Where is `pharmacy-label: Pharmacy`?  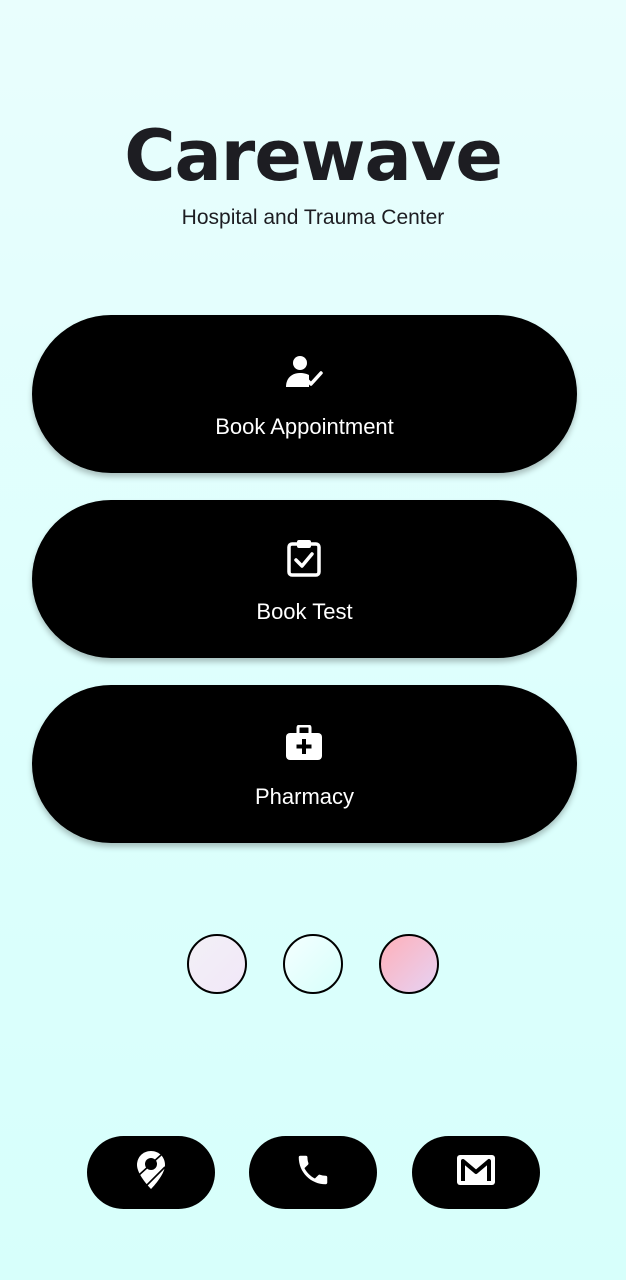
pharmacy-label: Pharmacy is located at coordinates (304, 796).